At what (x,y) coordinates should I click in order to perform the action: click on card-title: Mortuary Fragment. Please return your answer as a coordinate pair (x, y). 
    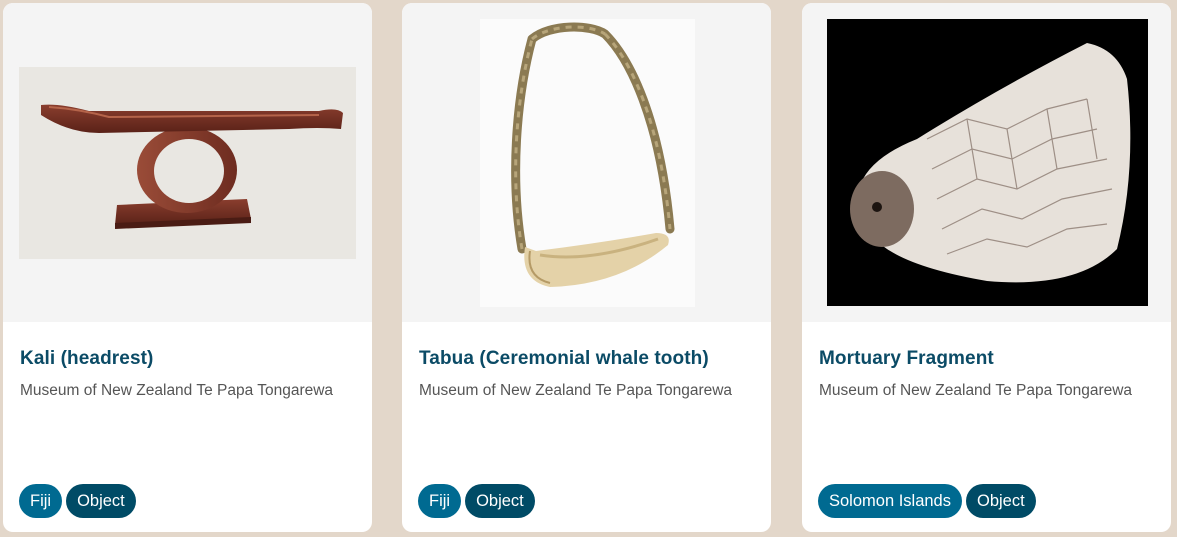
    Looking at the image, I should click on (906, 359).